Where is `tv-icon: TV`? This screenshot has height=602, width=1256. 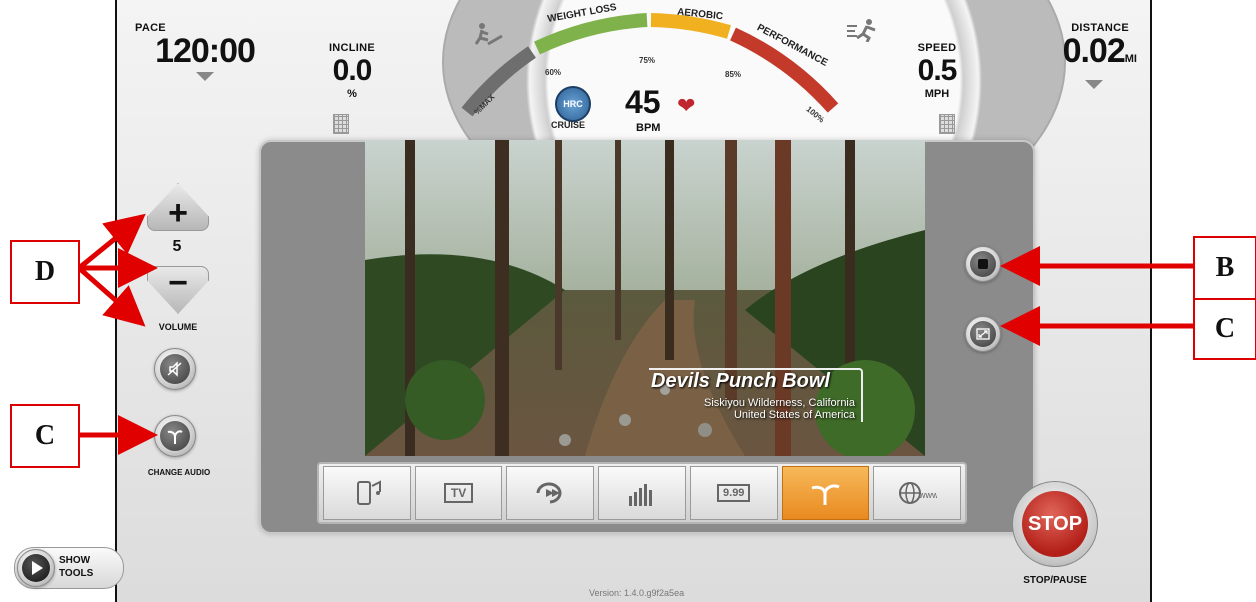 tv-icon: TV is located at coordinates (458, 493).